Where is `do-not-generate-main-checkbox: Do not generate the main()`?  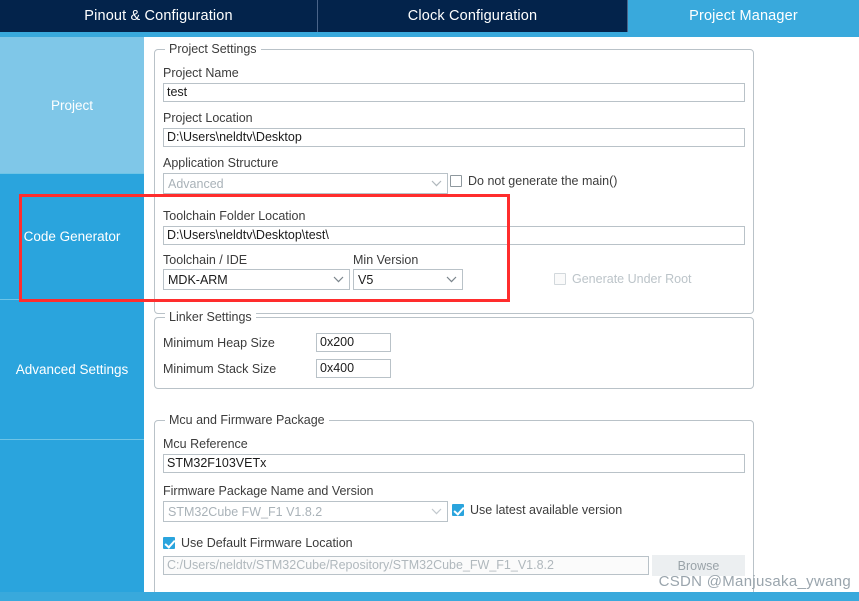 do-not-generate-main-checkbox: Do not generate the main() is located at coordinates (533, 181).